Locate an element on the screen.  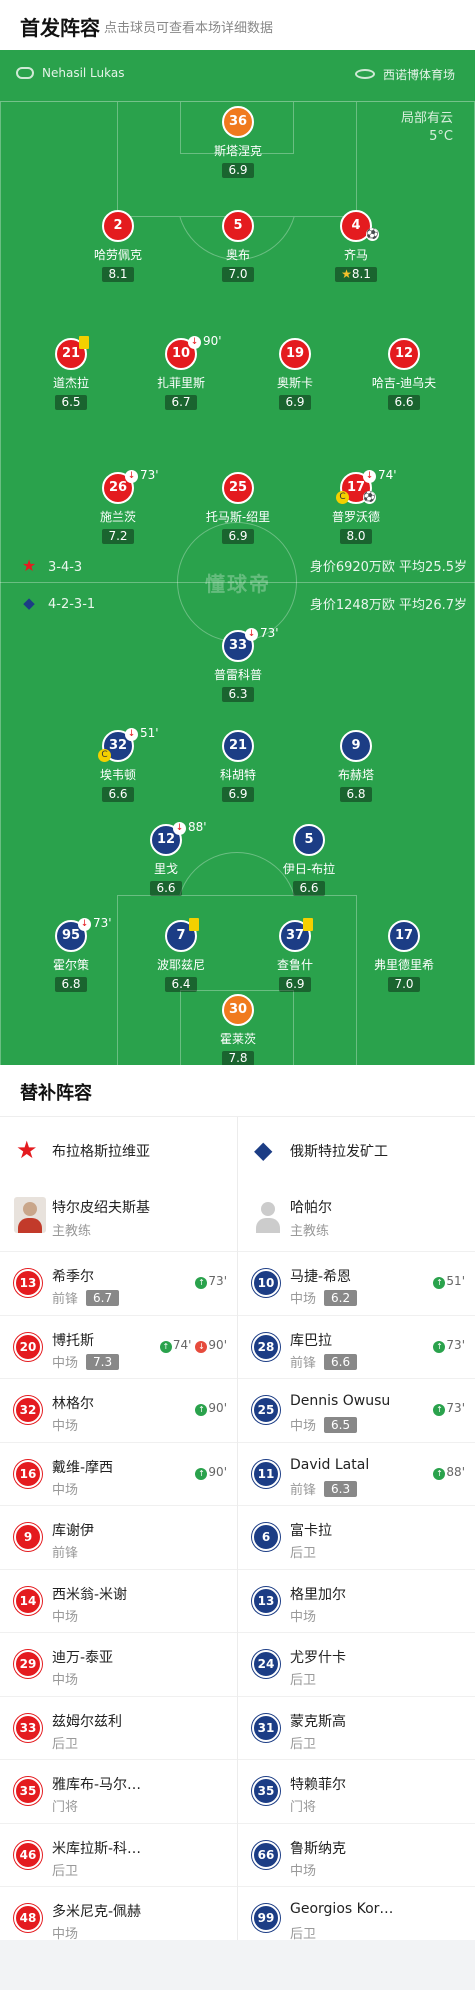
sub-player-row: 9 库谢伊 前锋 is located at coordinates (118, 1537).